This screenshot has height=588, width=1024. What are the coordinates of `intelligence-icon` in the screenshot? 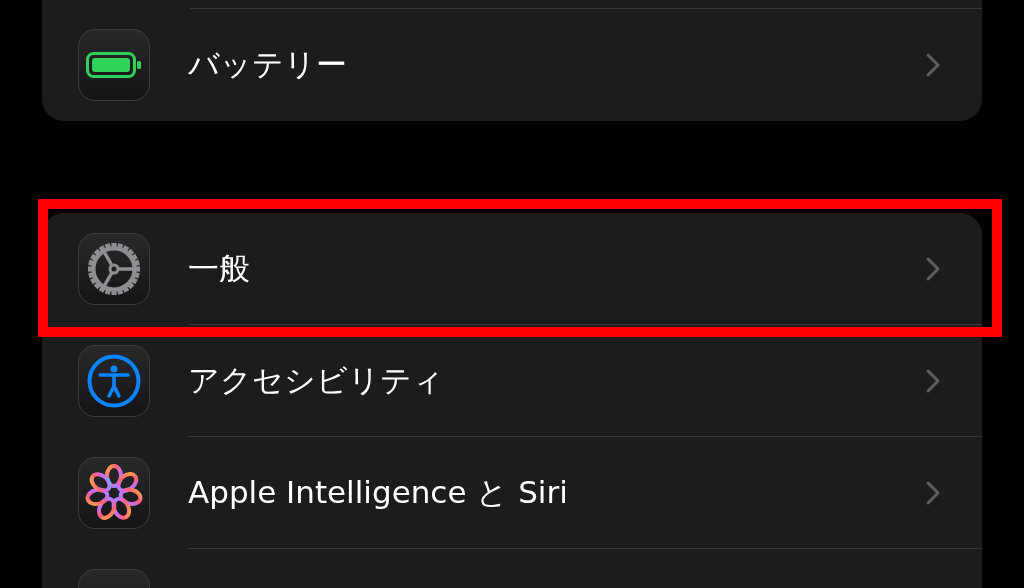 It's located at (114, 493).